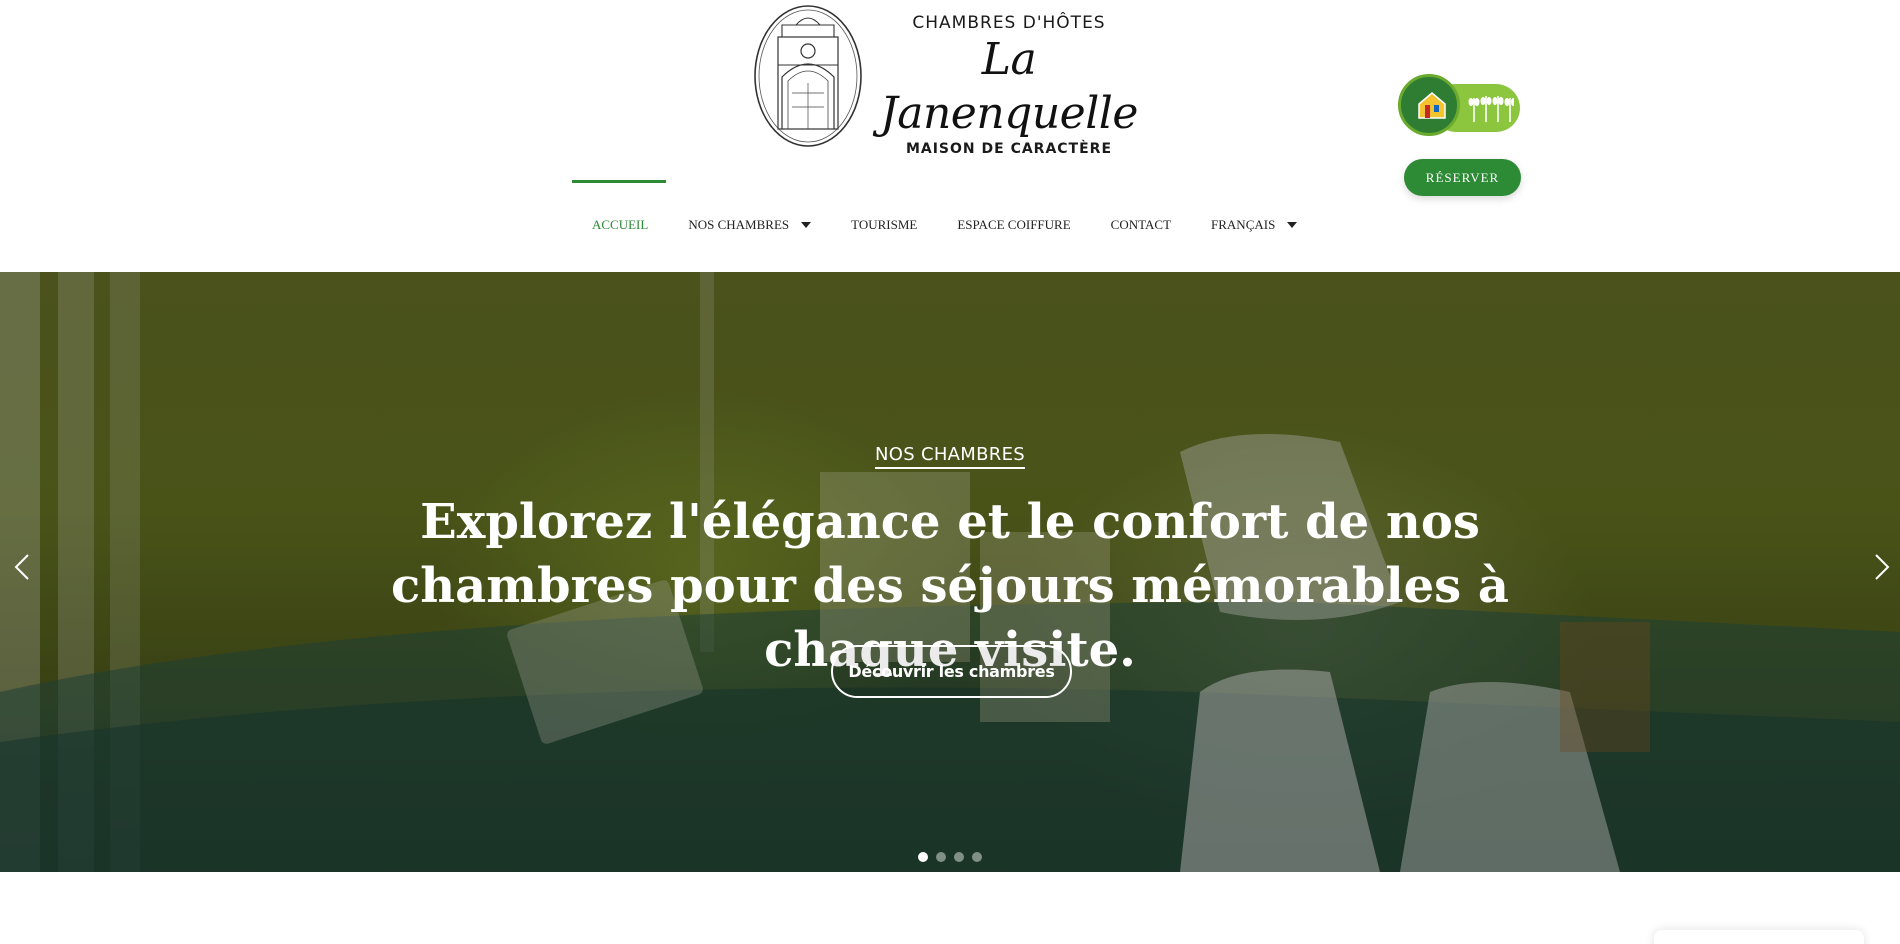 The width and height of the screenshot is (1900, 944). What do you see at coordinates (1432, 105) in the screenshot?
I see `house-icon` at bounding box center [1432, 105].